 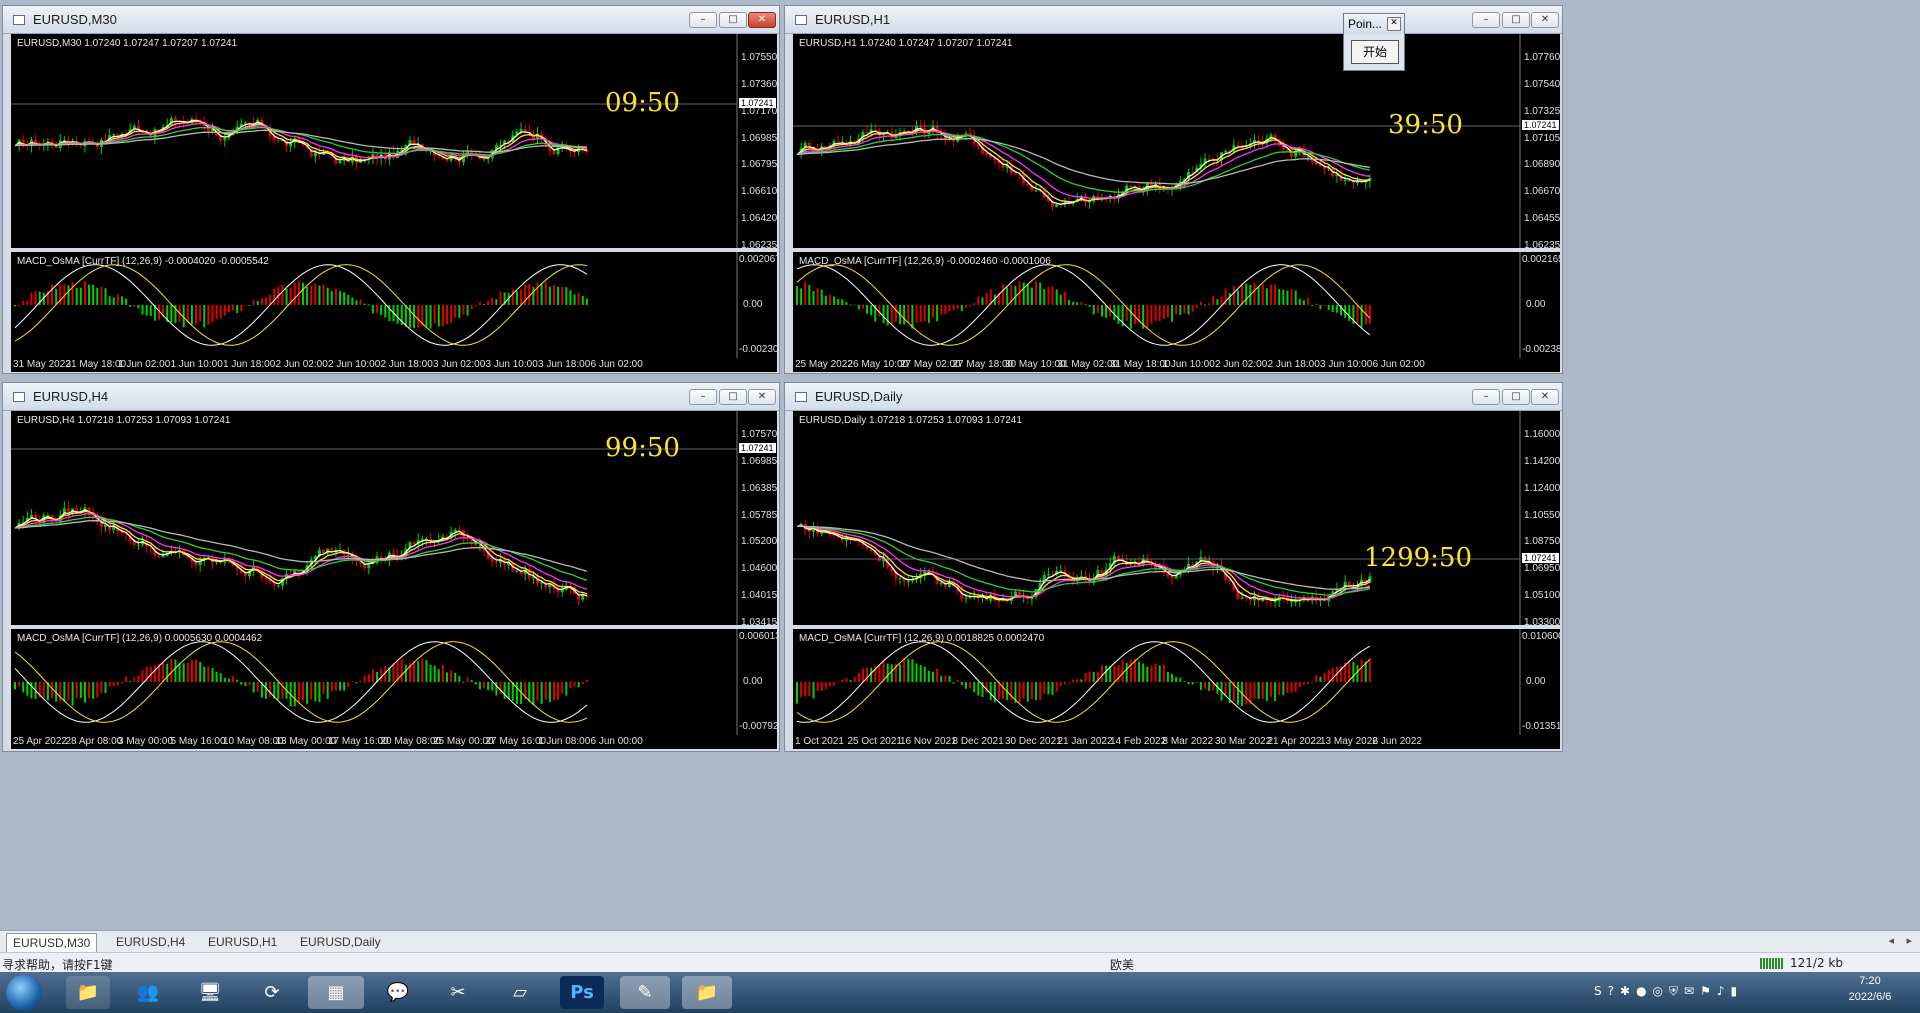 I want to click on taskbar-app-icon: ✎, so click(x=645, y=992).